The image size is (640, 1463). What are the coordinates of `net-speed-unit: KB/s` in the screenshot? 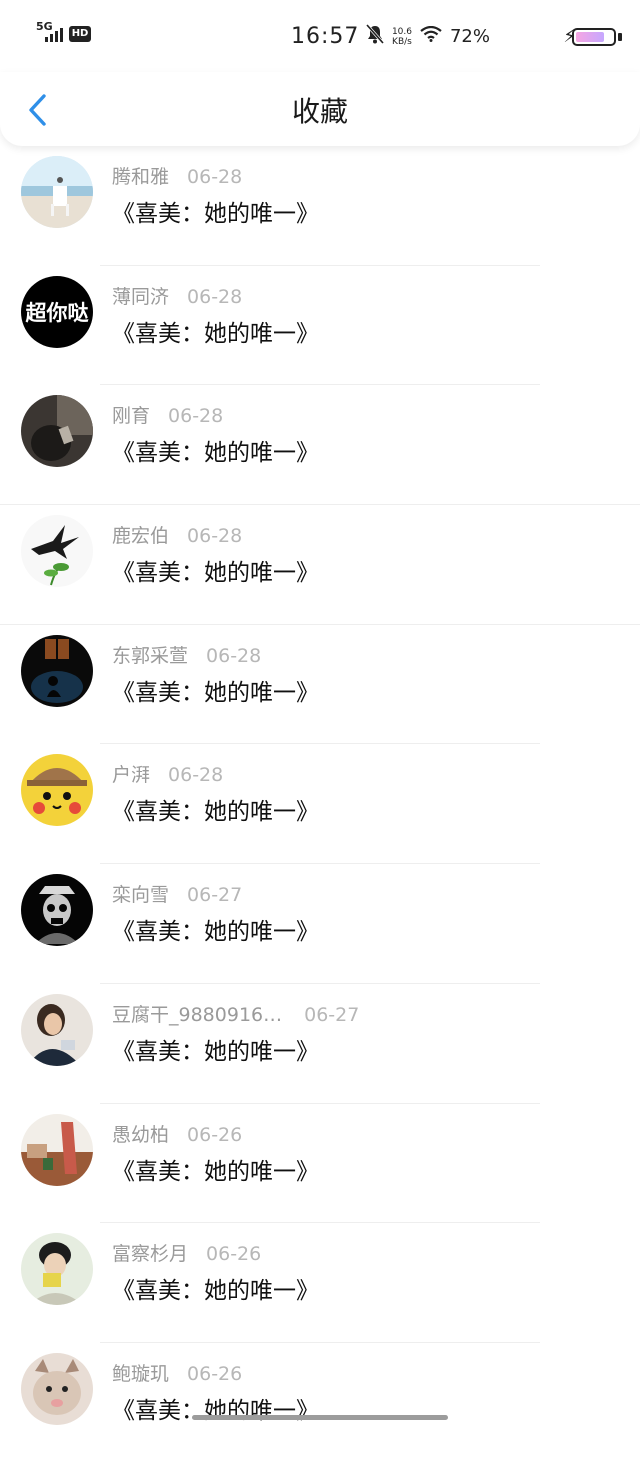 It's located at (402, 41).